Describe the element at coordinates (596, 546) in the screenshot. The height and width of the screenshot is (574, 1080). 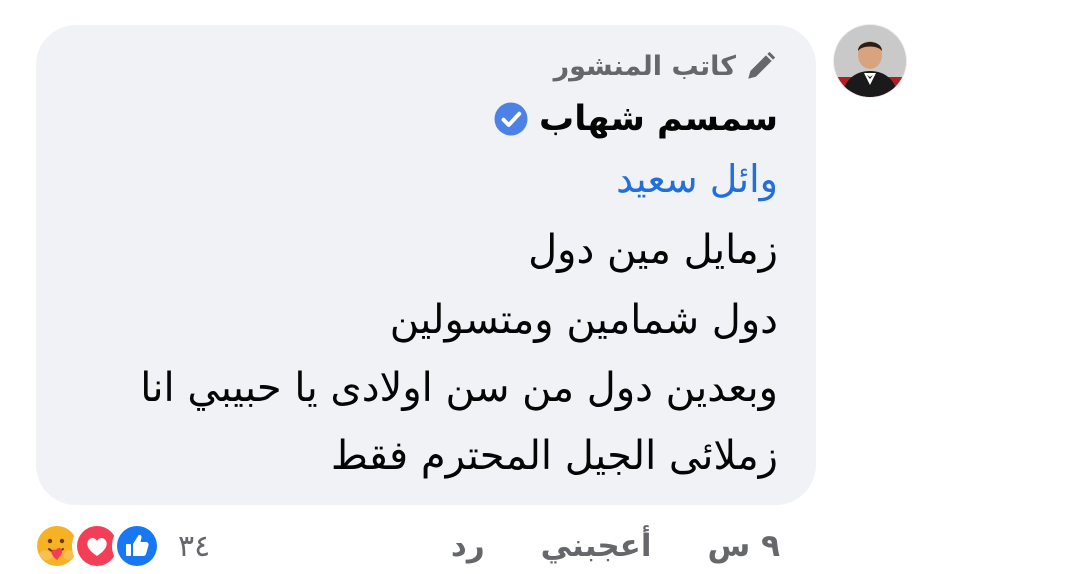
I see `like-button: أعجبني` at that location.